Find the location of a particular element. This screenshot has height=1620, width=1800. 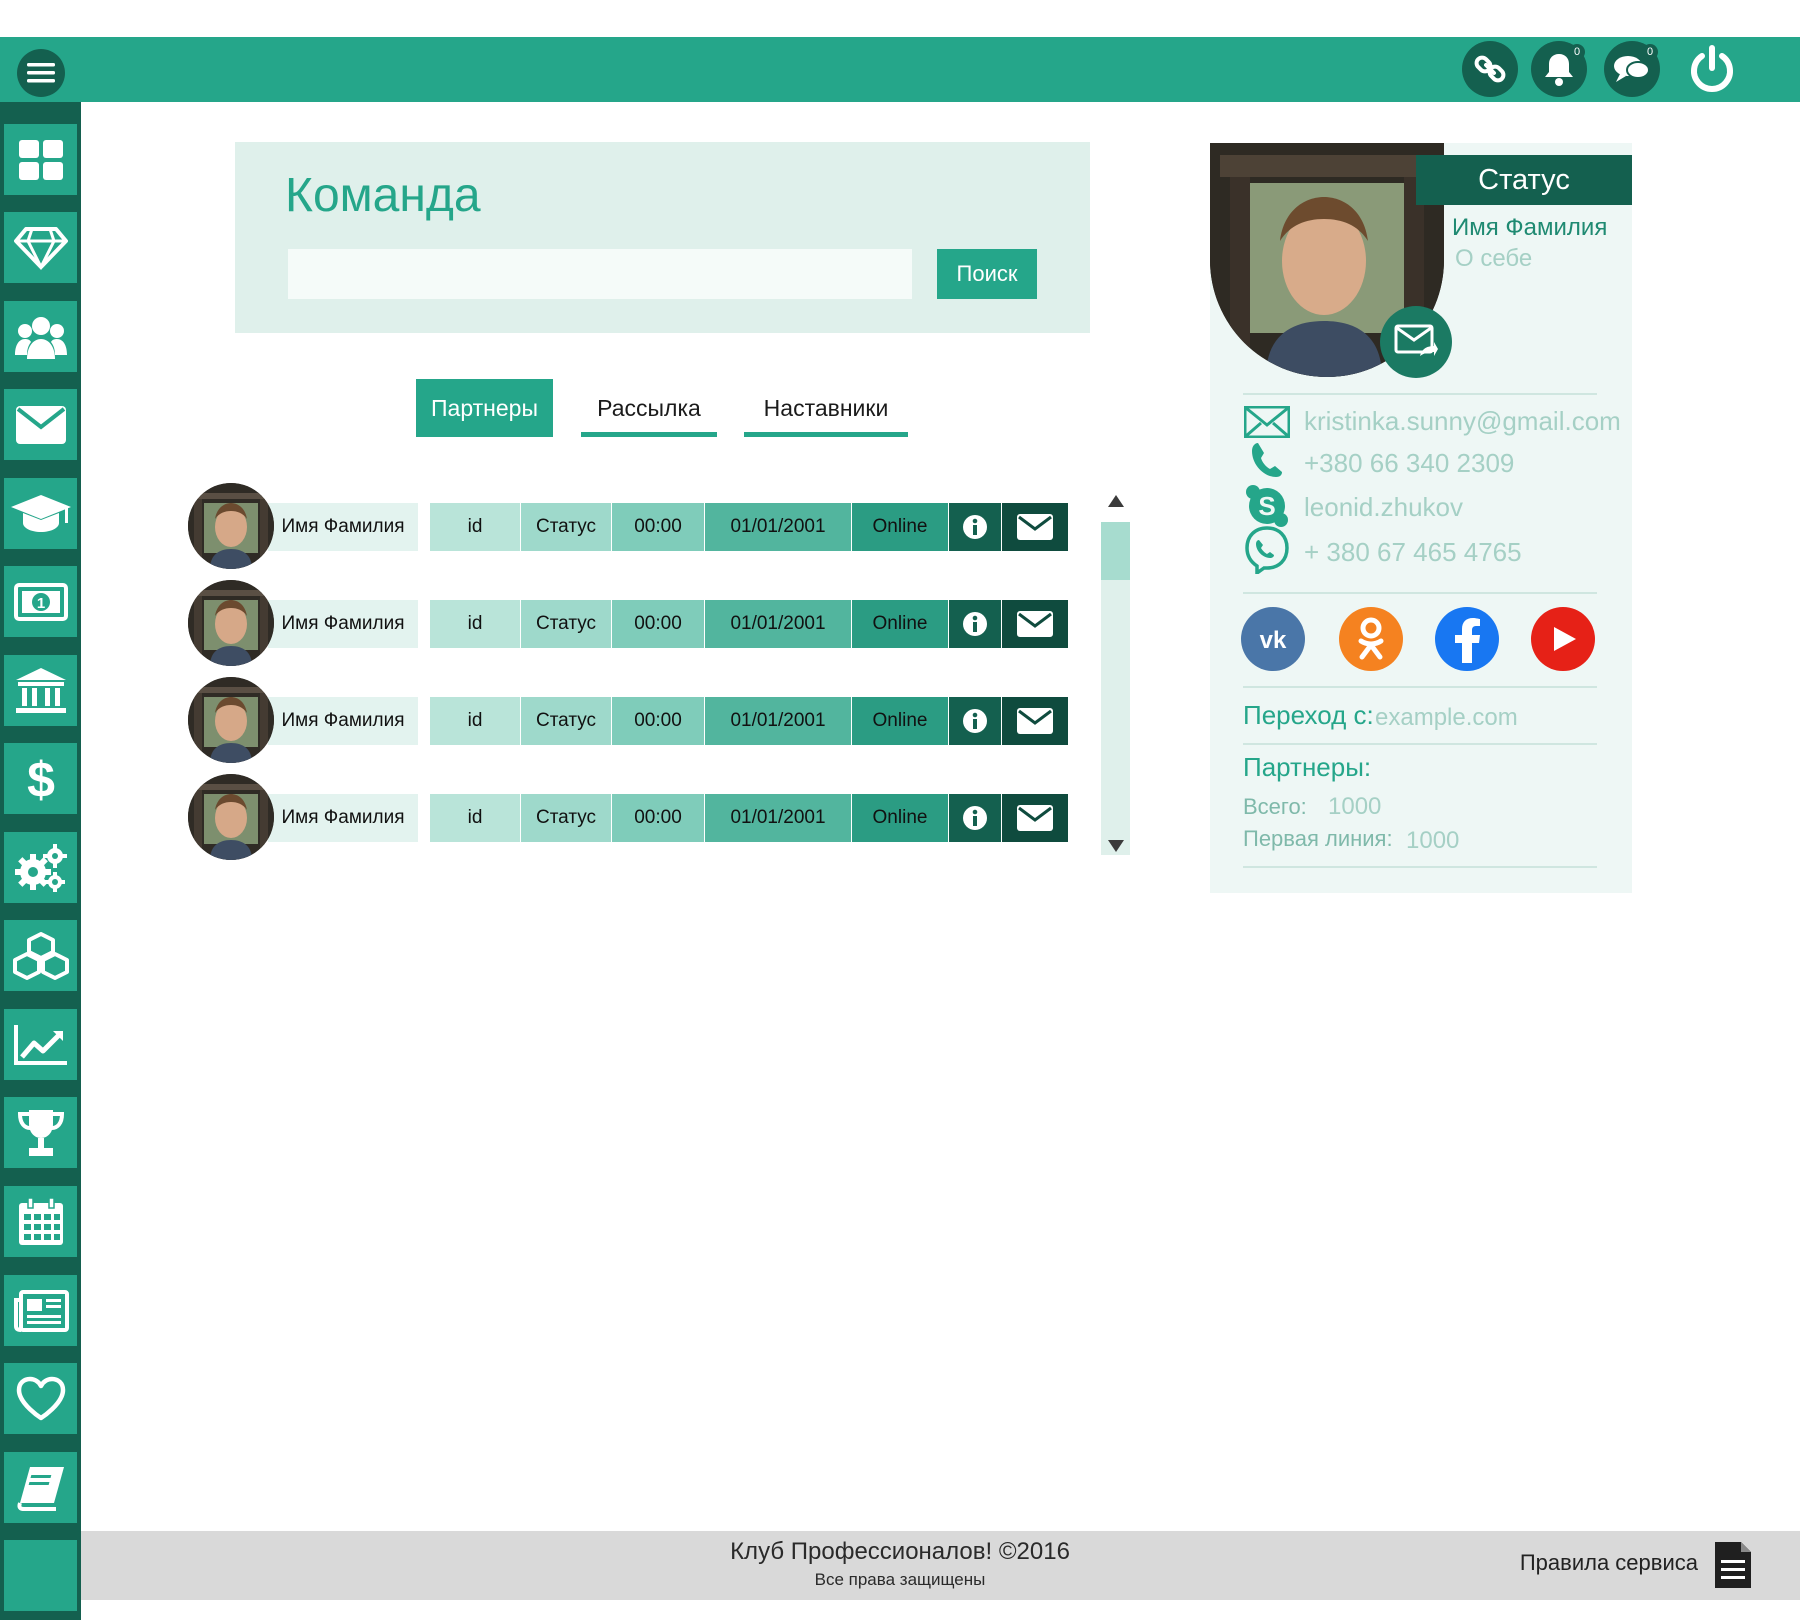

scrollbar-thumb is located at coordinates (1115, 551).